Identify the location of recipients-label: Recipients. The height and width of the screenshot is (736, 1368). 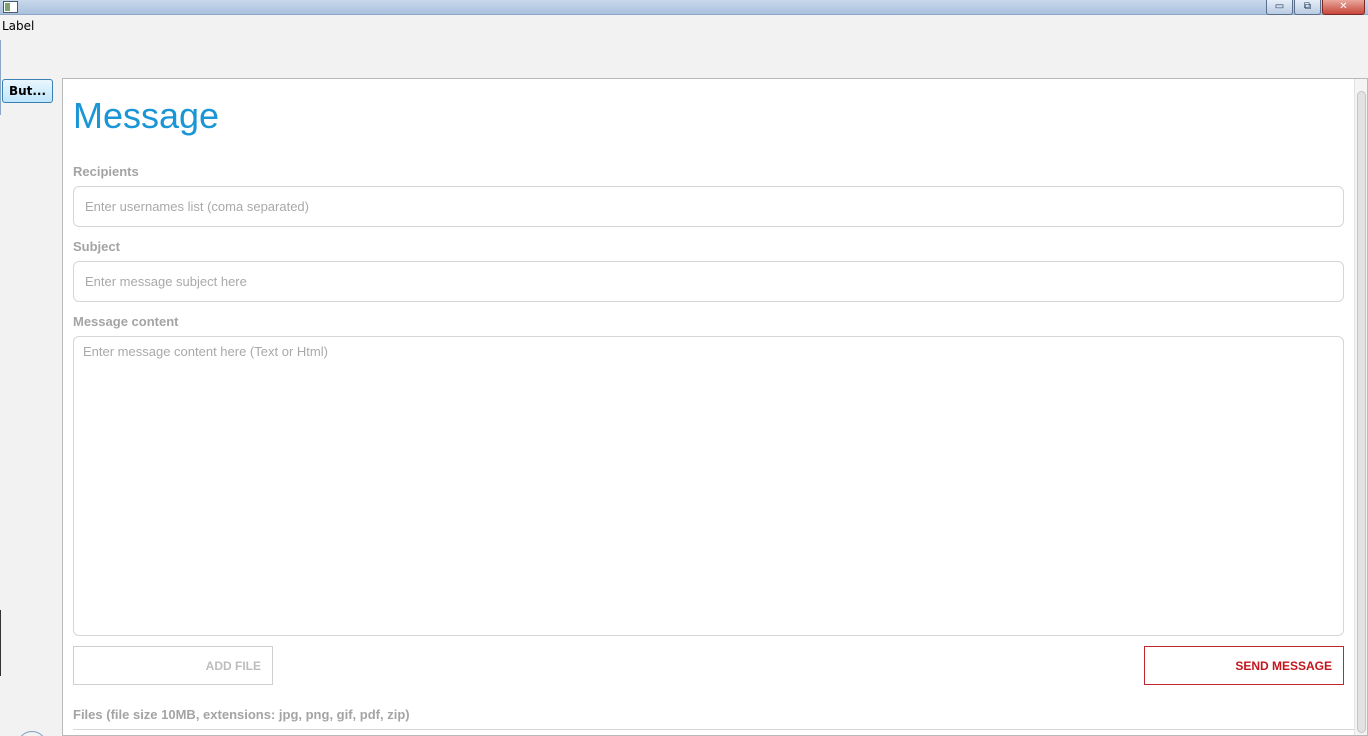
(106, 171).